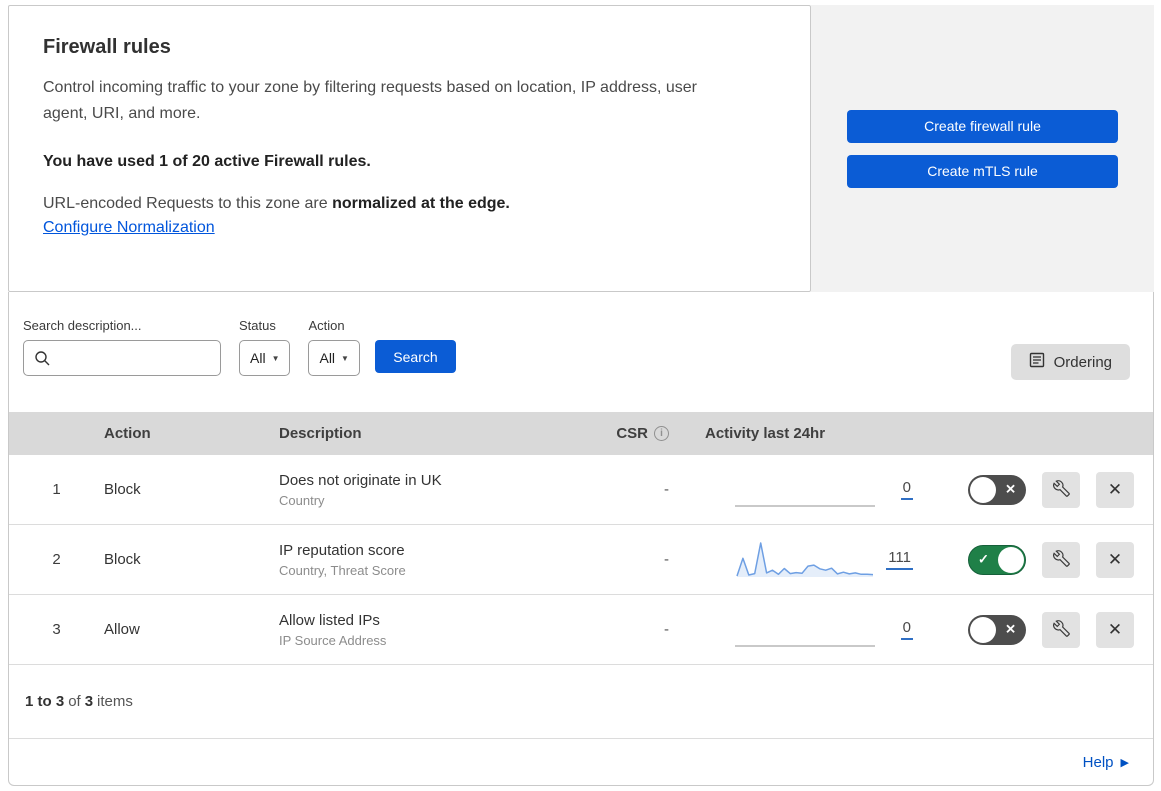  What do you see at coordinates (434, 630) in the screenshot?
I see `rule-description: Allow listed IPs IP Source Address` at bounding box center [434, 630].